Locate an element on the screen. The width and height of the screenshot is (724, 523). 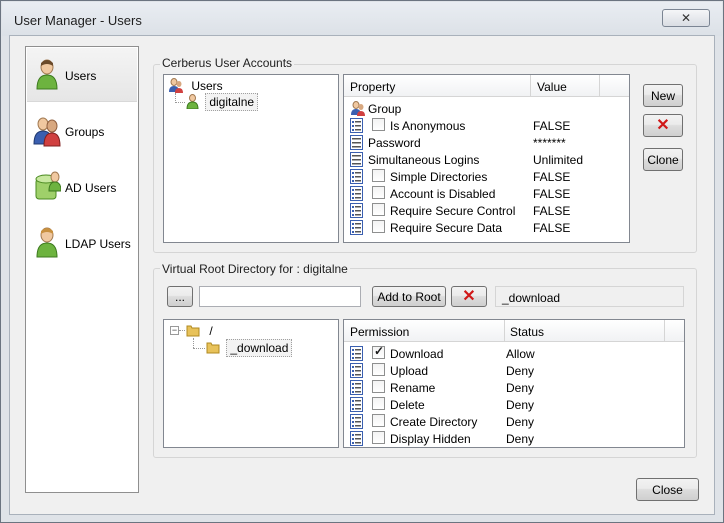
nav-item-groups: Groups is located at coordinates (82, 131).